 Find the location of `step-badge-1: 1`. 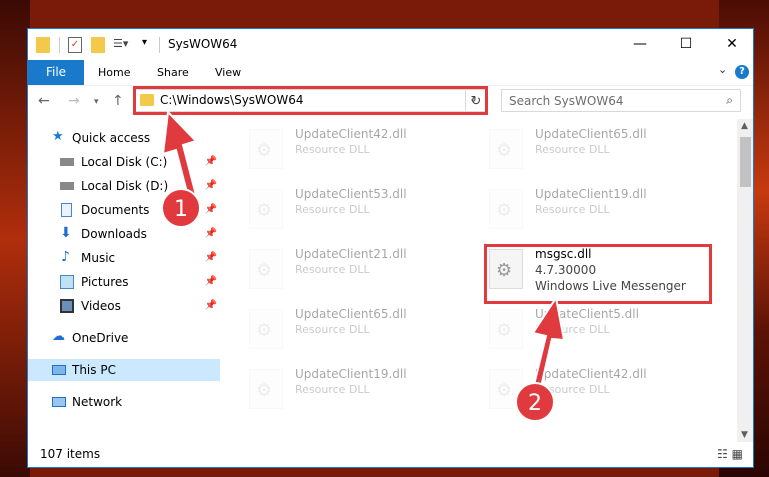

step-badge-1: 1 is located at coordinates (181, 208).